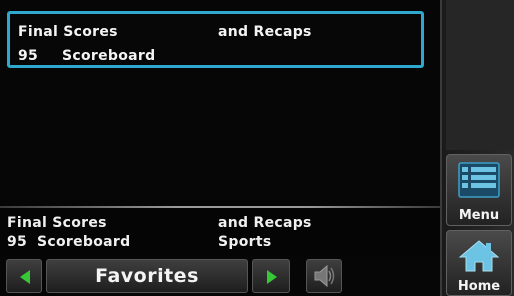 This screenshot has height=296, width=514. I want to click on menu-button: Menu, so click(479, 190).